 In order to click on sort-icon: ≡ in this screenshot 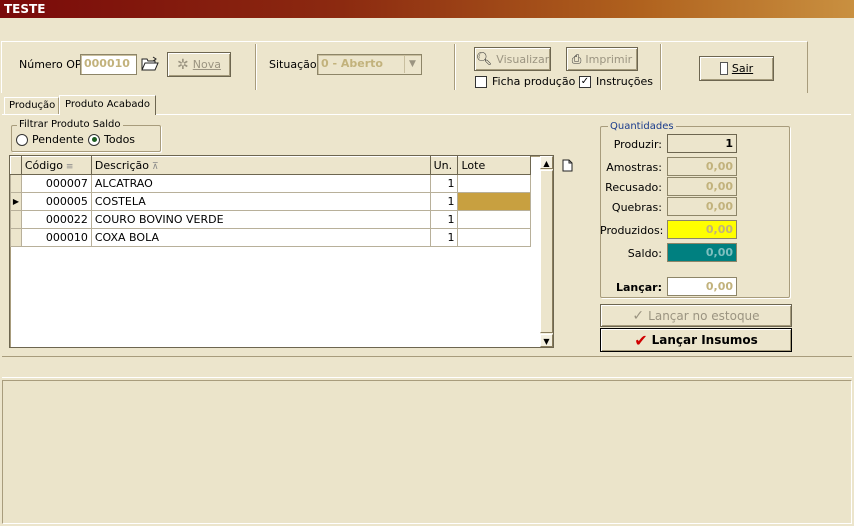, I will do `click(68, 167)`.